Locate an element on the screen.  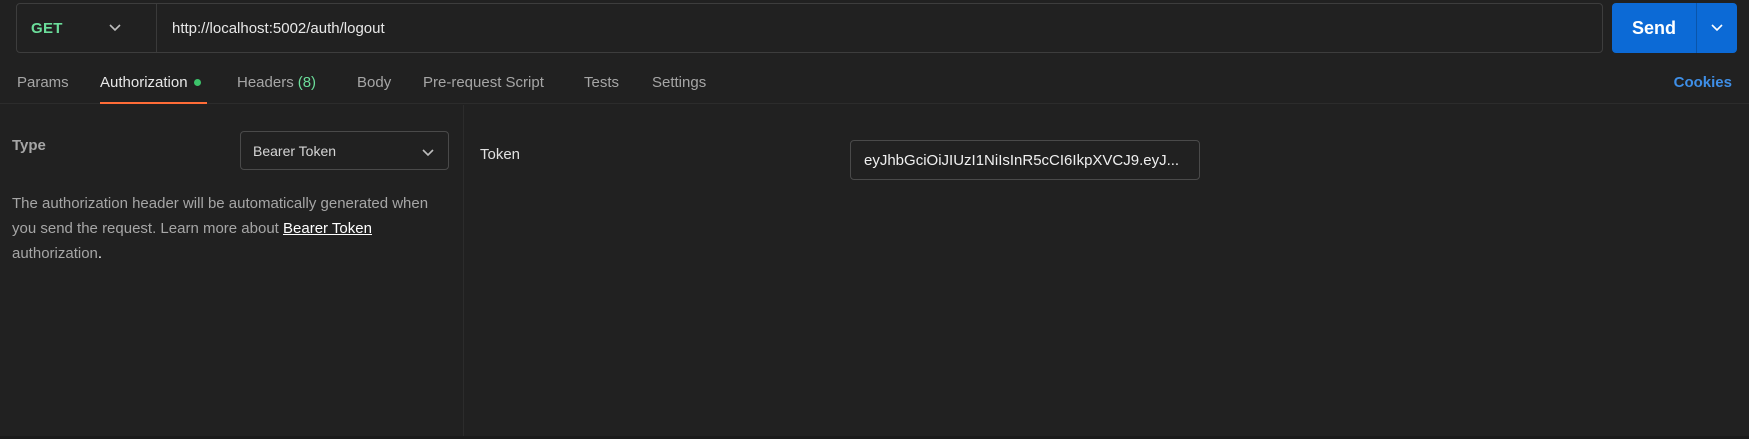
headers-count: (8) is located at coordinates (307, 82).